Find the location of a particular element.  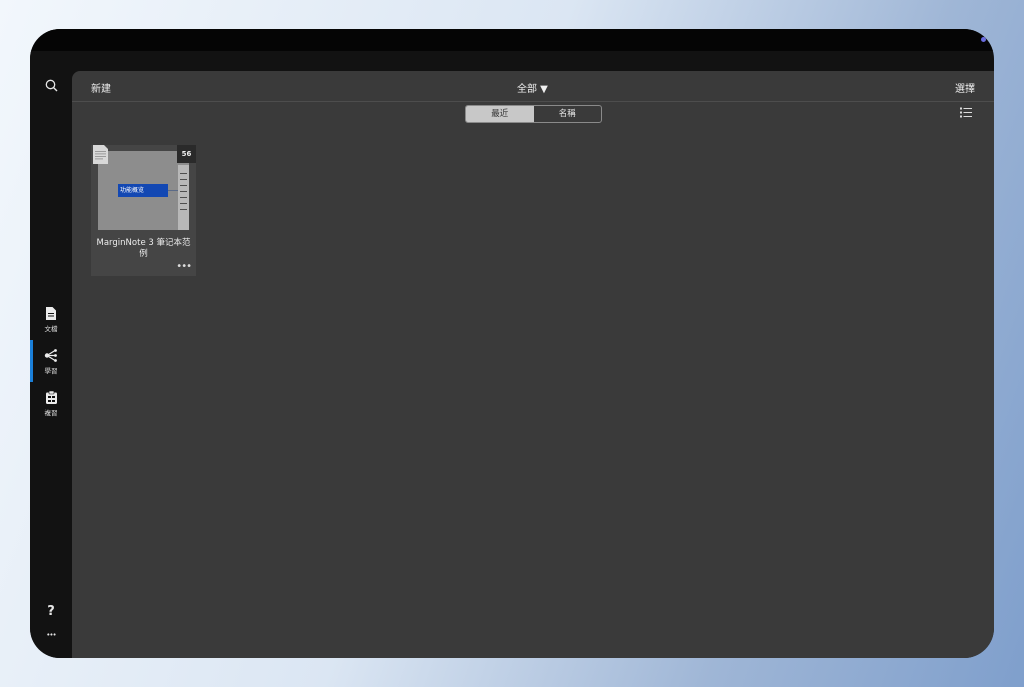

help-icon: ? is located at coordinates (51, 611).